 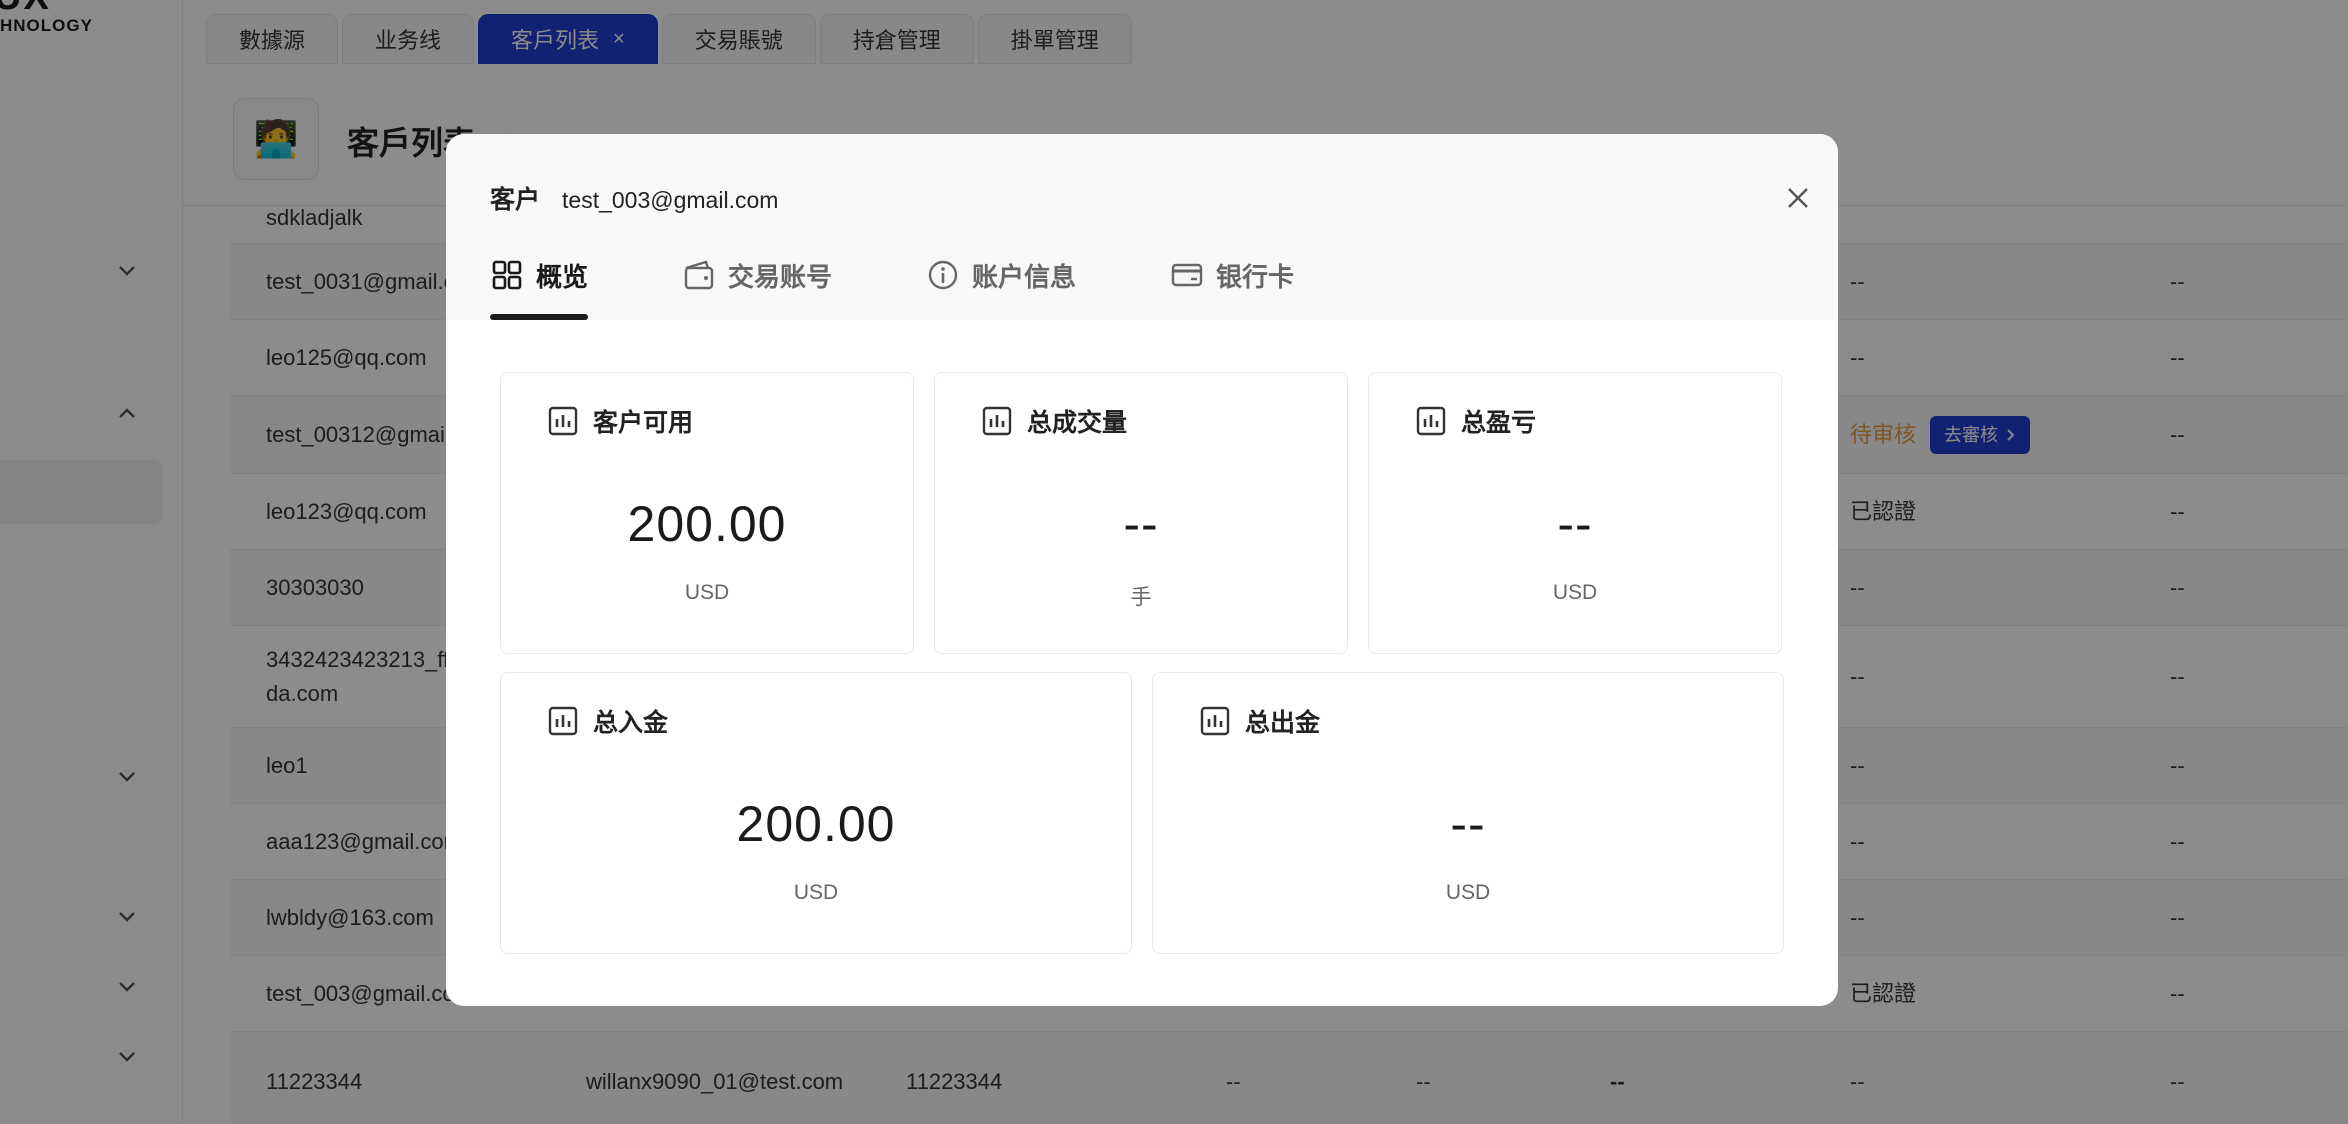 I want to click on card-header: 总入金, so click(x=607, y=721).